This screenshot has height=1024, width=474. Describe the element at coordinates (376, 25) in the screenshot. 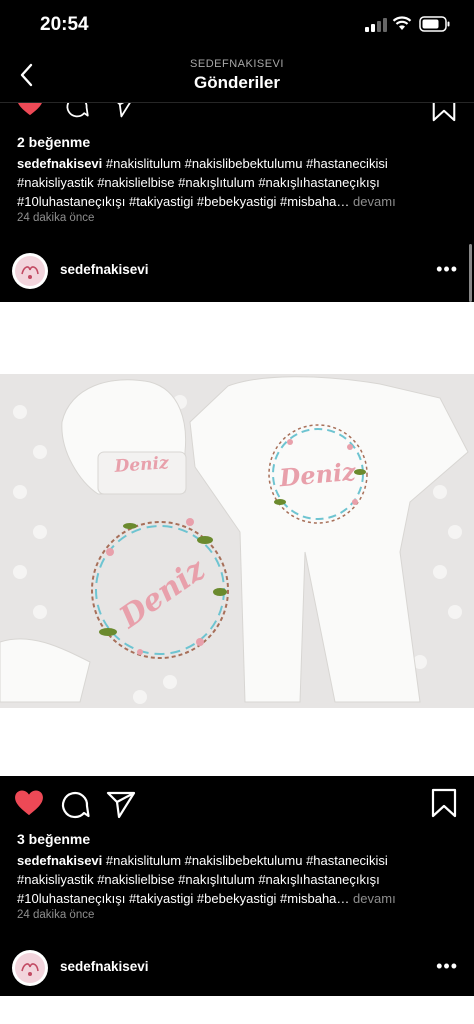

I see `signal-icon` at that location.